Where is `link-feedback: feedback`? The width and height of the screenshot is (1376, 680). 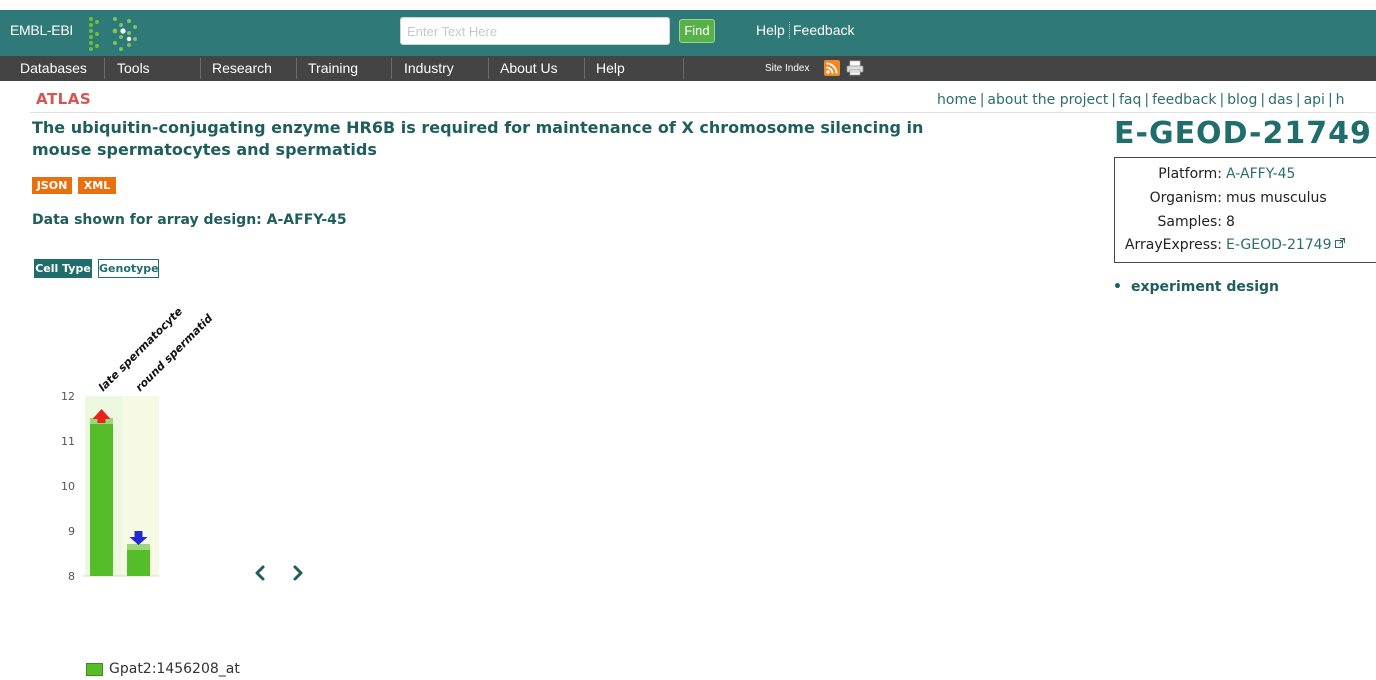
link-feedback: feedback is located at coordinates (1184, 100).